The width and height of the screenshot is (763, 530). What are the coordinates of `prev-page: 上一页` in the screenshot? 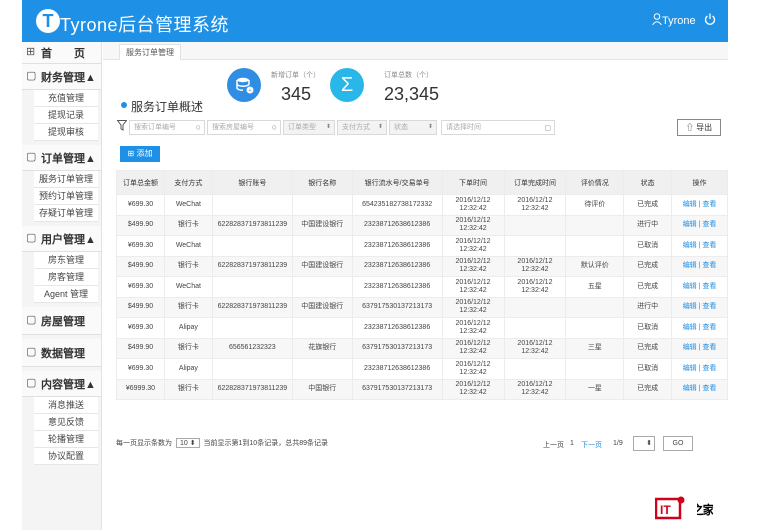 It's located at (553, 445).